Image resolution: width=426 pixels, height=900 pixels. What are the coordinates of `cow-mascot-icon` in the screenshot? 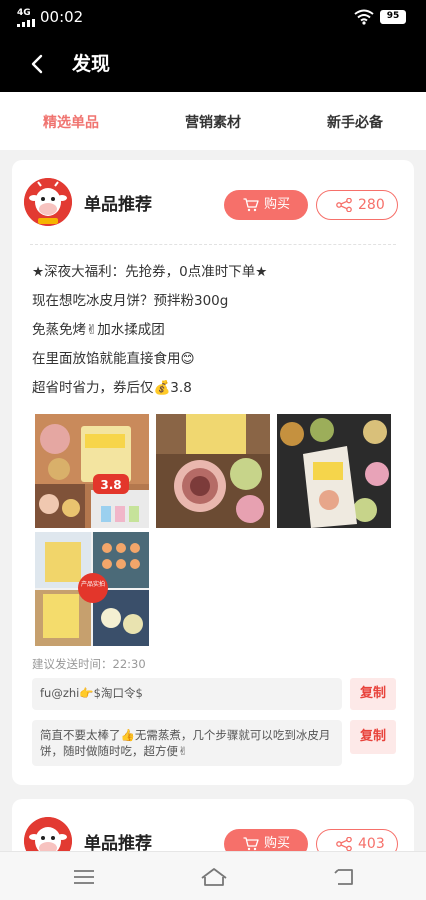 It's located at (48, 202).